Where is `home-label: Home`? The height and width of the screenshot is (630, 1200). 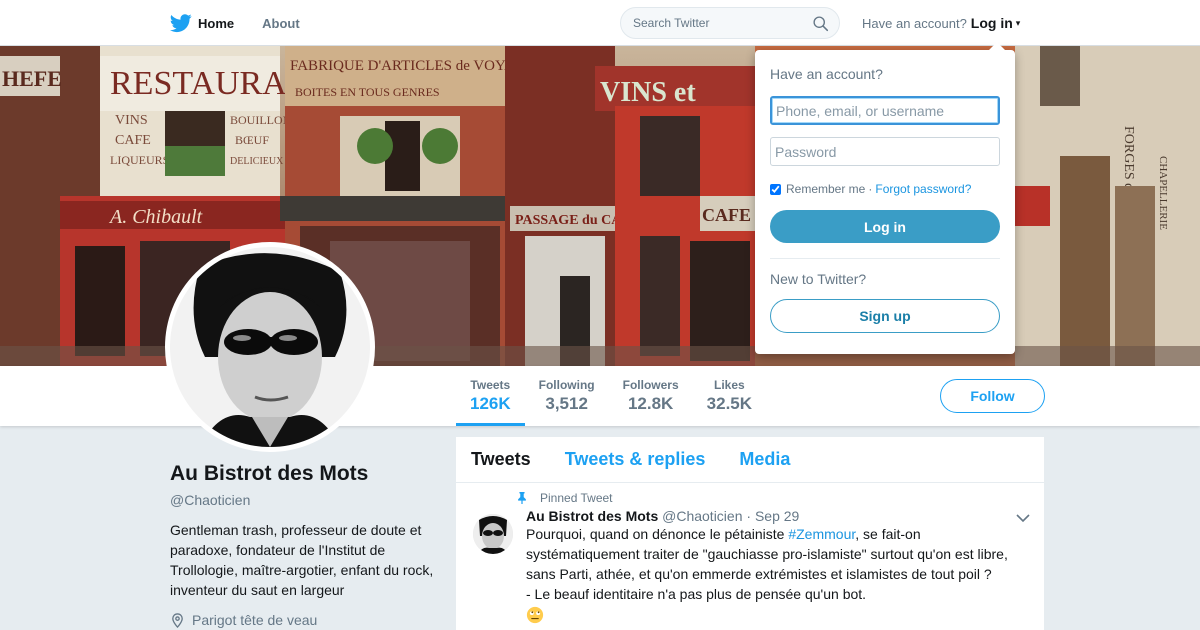
home-label: Home is located at coordinates (216, 23).